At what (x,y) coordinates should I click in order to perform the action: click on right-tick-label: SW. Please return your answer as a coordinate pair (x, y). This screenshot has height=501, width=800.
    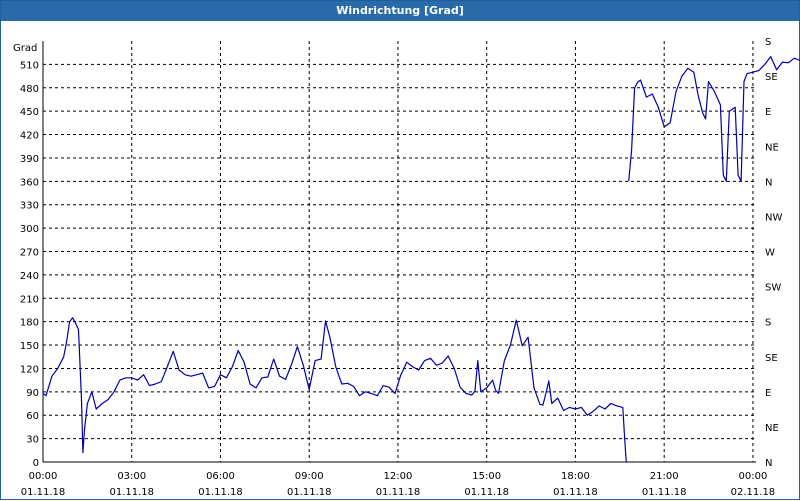
    Looking at the image, I should click on (773, 288).